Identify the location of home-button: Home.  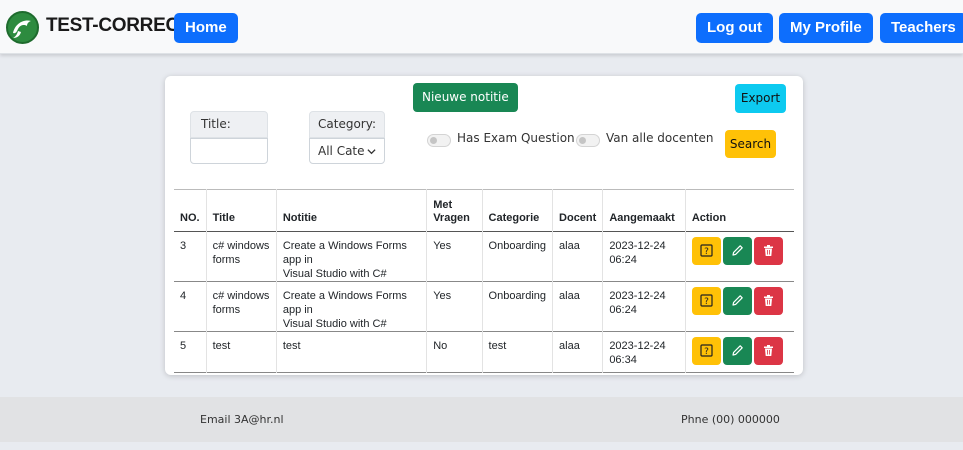
(206, 28).